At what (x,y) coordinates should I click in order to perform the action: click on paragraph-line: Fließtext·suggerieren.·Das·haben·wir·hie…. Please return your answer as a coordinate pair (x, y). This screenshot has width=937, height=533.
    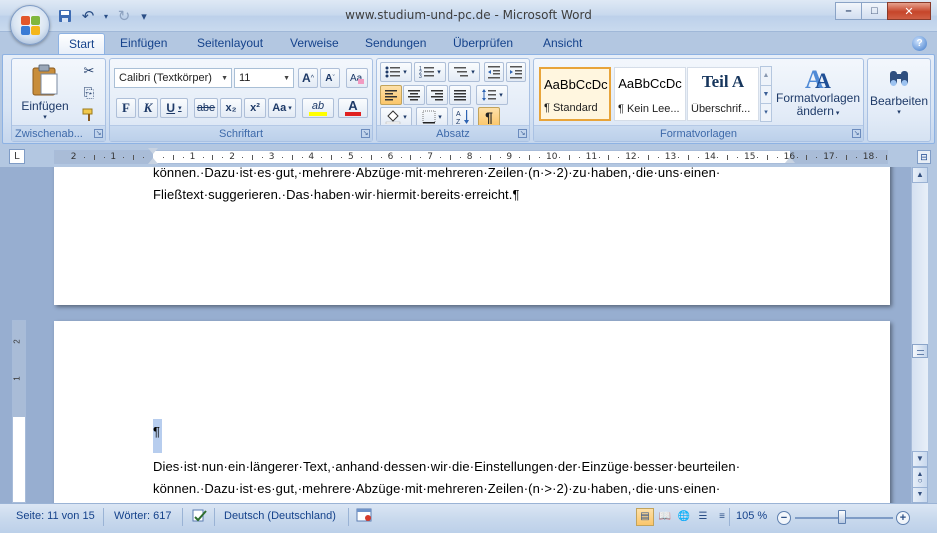
    Looking at the image, I should click on (336, 194).